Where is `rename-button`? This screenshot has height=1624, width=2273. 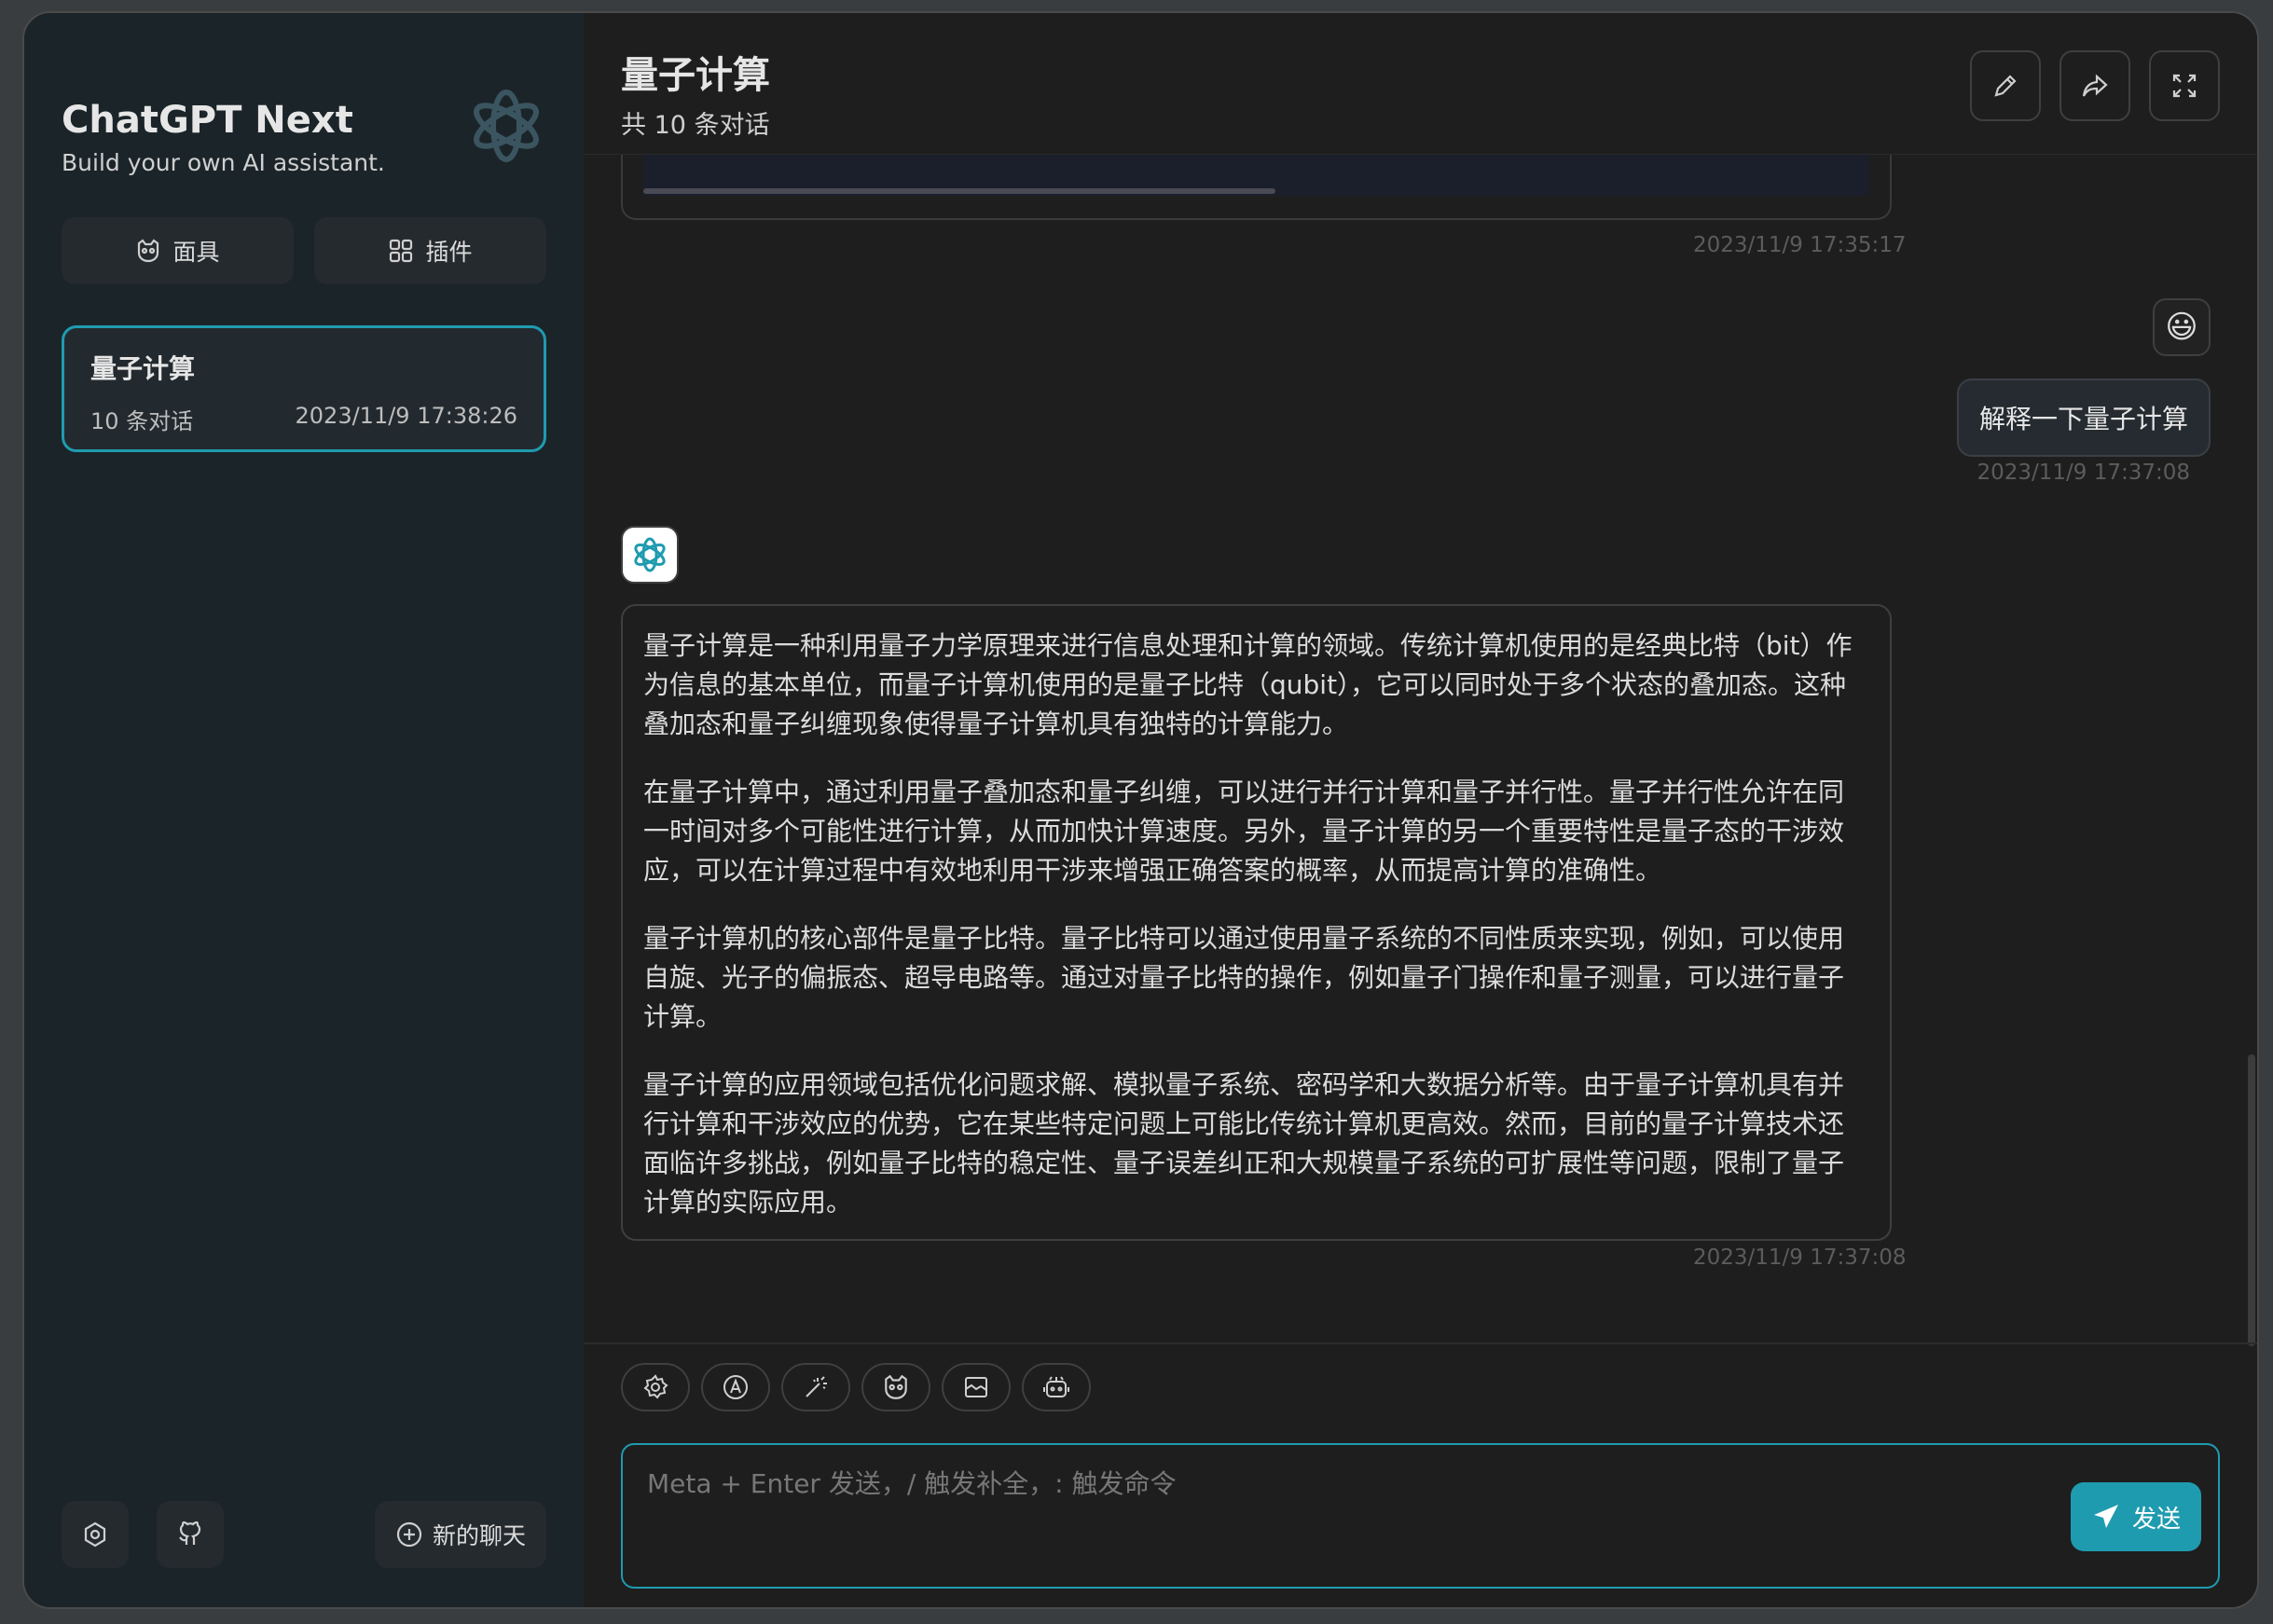
rename-button is located at coordinates (2005, 85).